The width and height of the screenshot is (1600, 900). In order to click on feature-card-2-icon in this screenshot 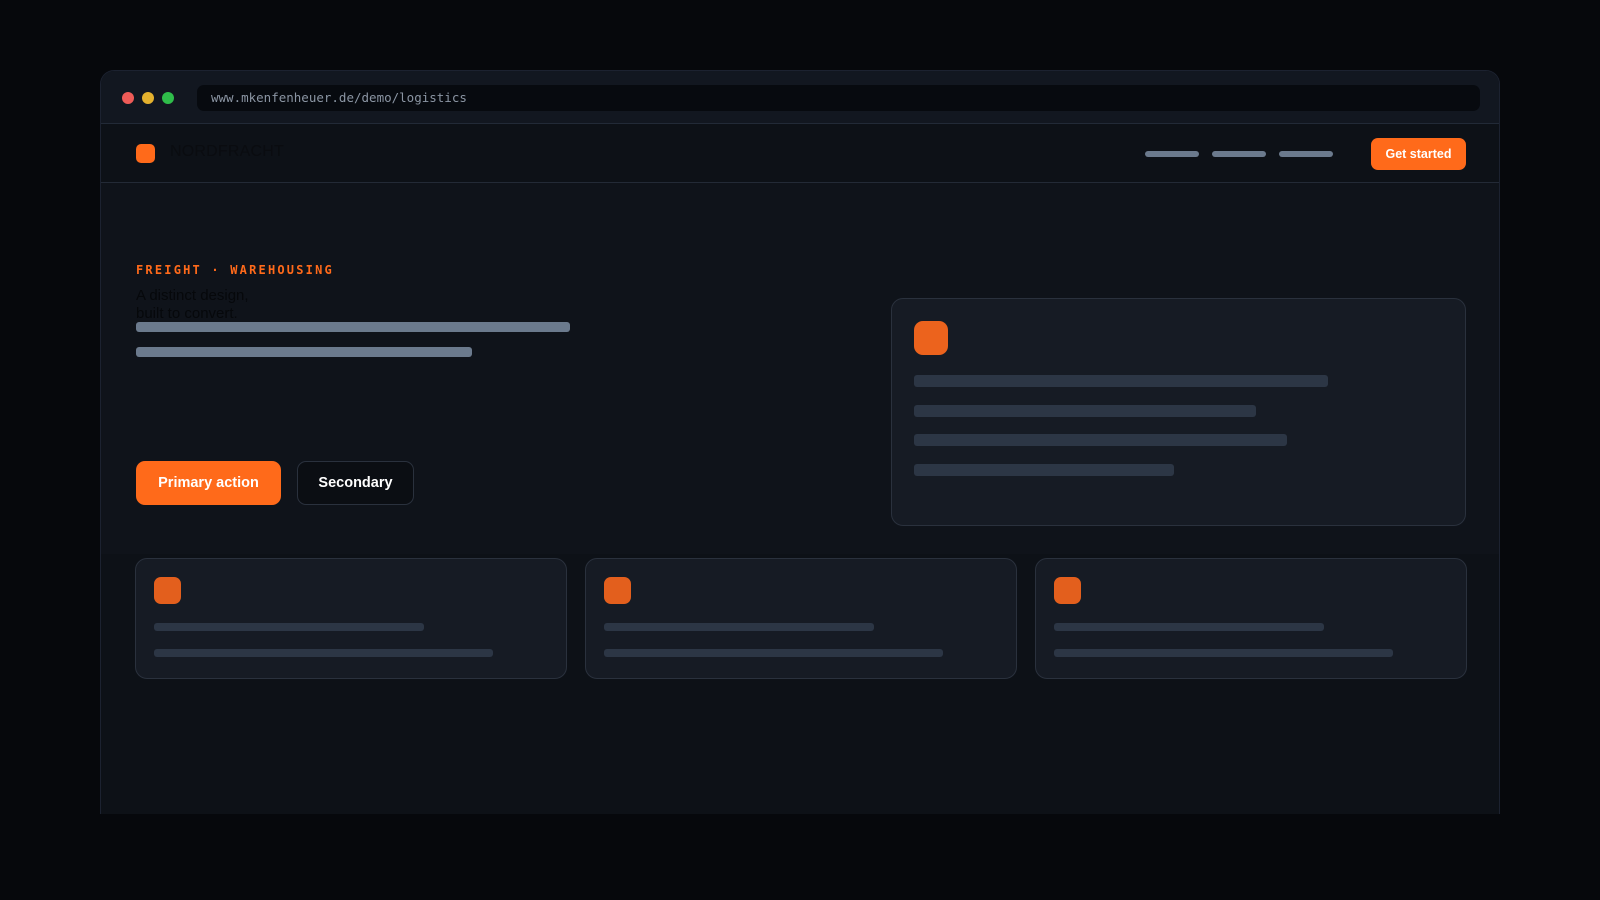, I will do `click(617, 590)`.